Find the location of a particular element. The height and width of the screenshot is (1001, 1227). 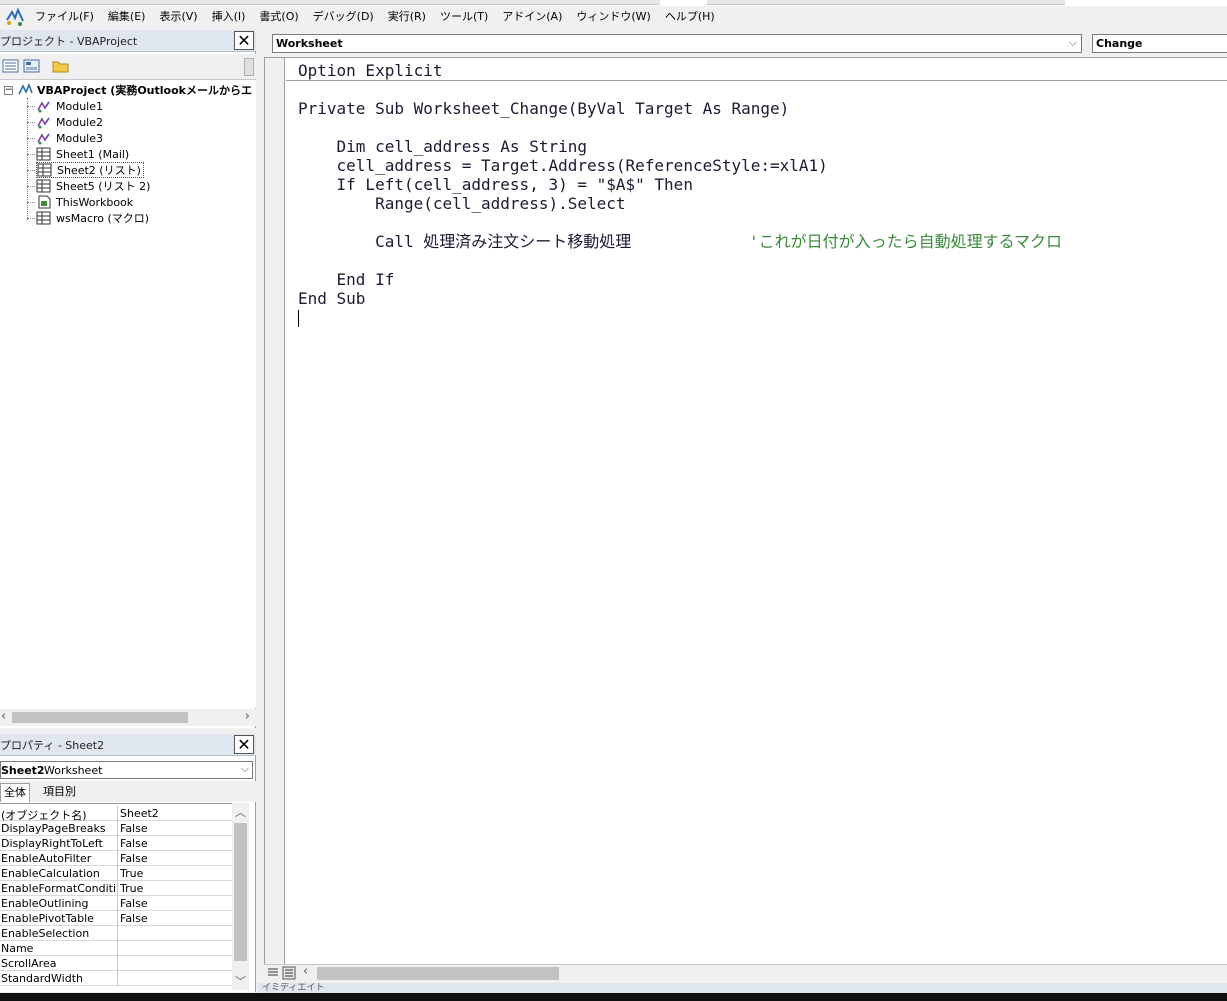

tree-collapse-toggle: − is located at coordinates (8, 90).